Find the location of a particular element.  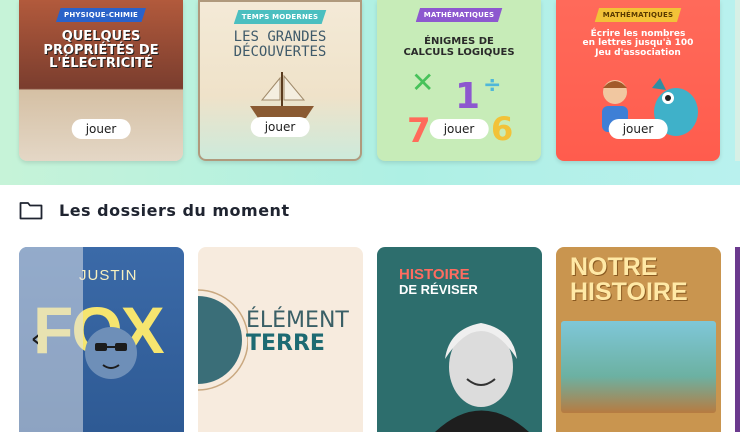

folder-title-line: DE RÉVISER is located at coordinates (438, 289).